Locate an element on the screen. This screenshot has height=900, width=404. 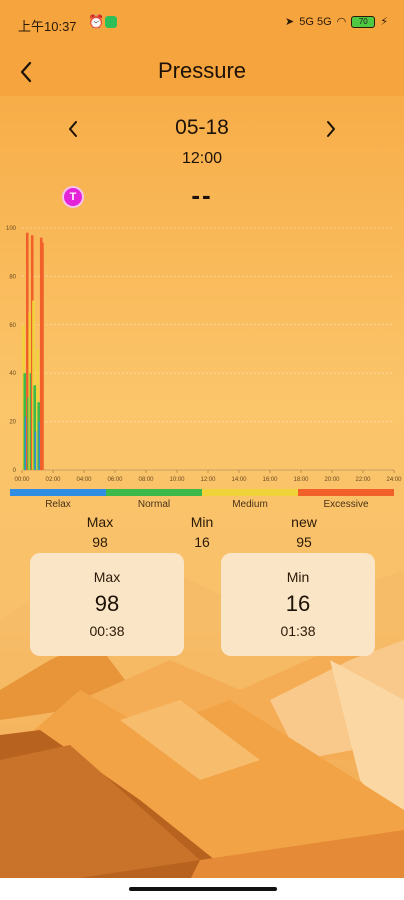
summary-max-value: 98 is located at coordinates (100, 542).